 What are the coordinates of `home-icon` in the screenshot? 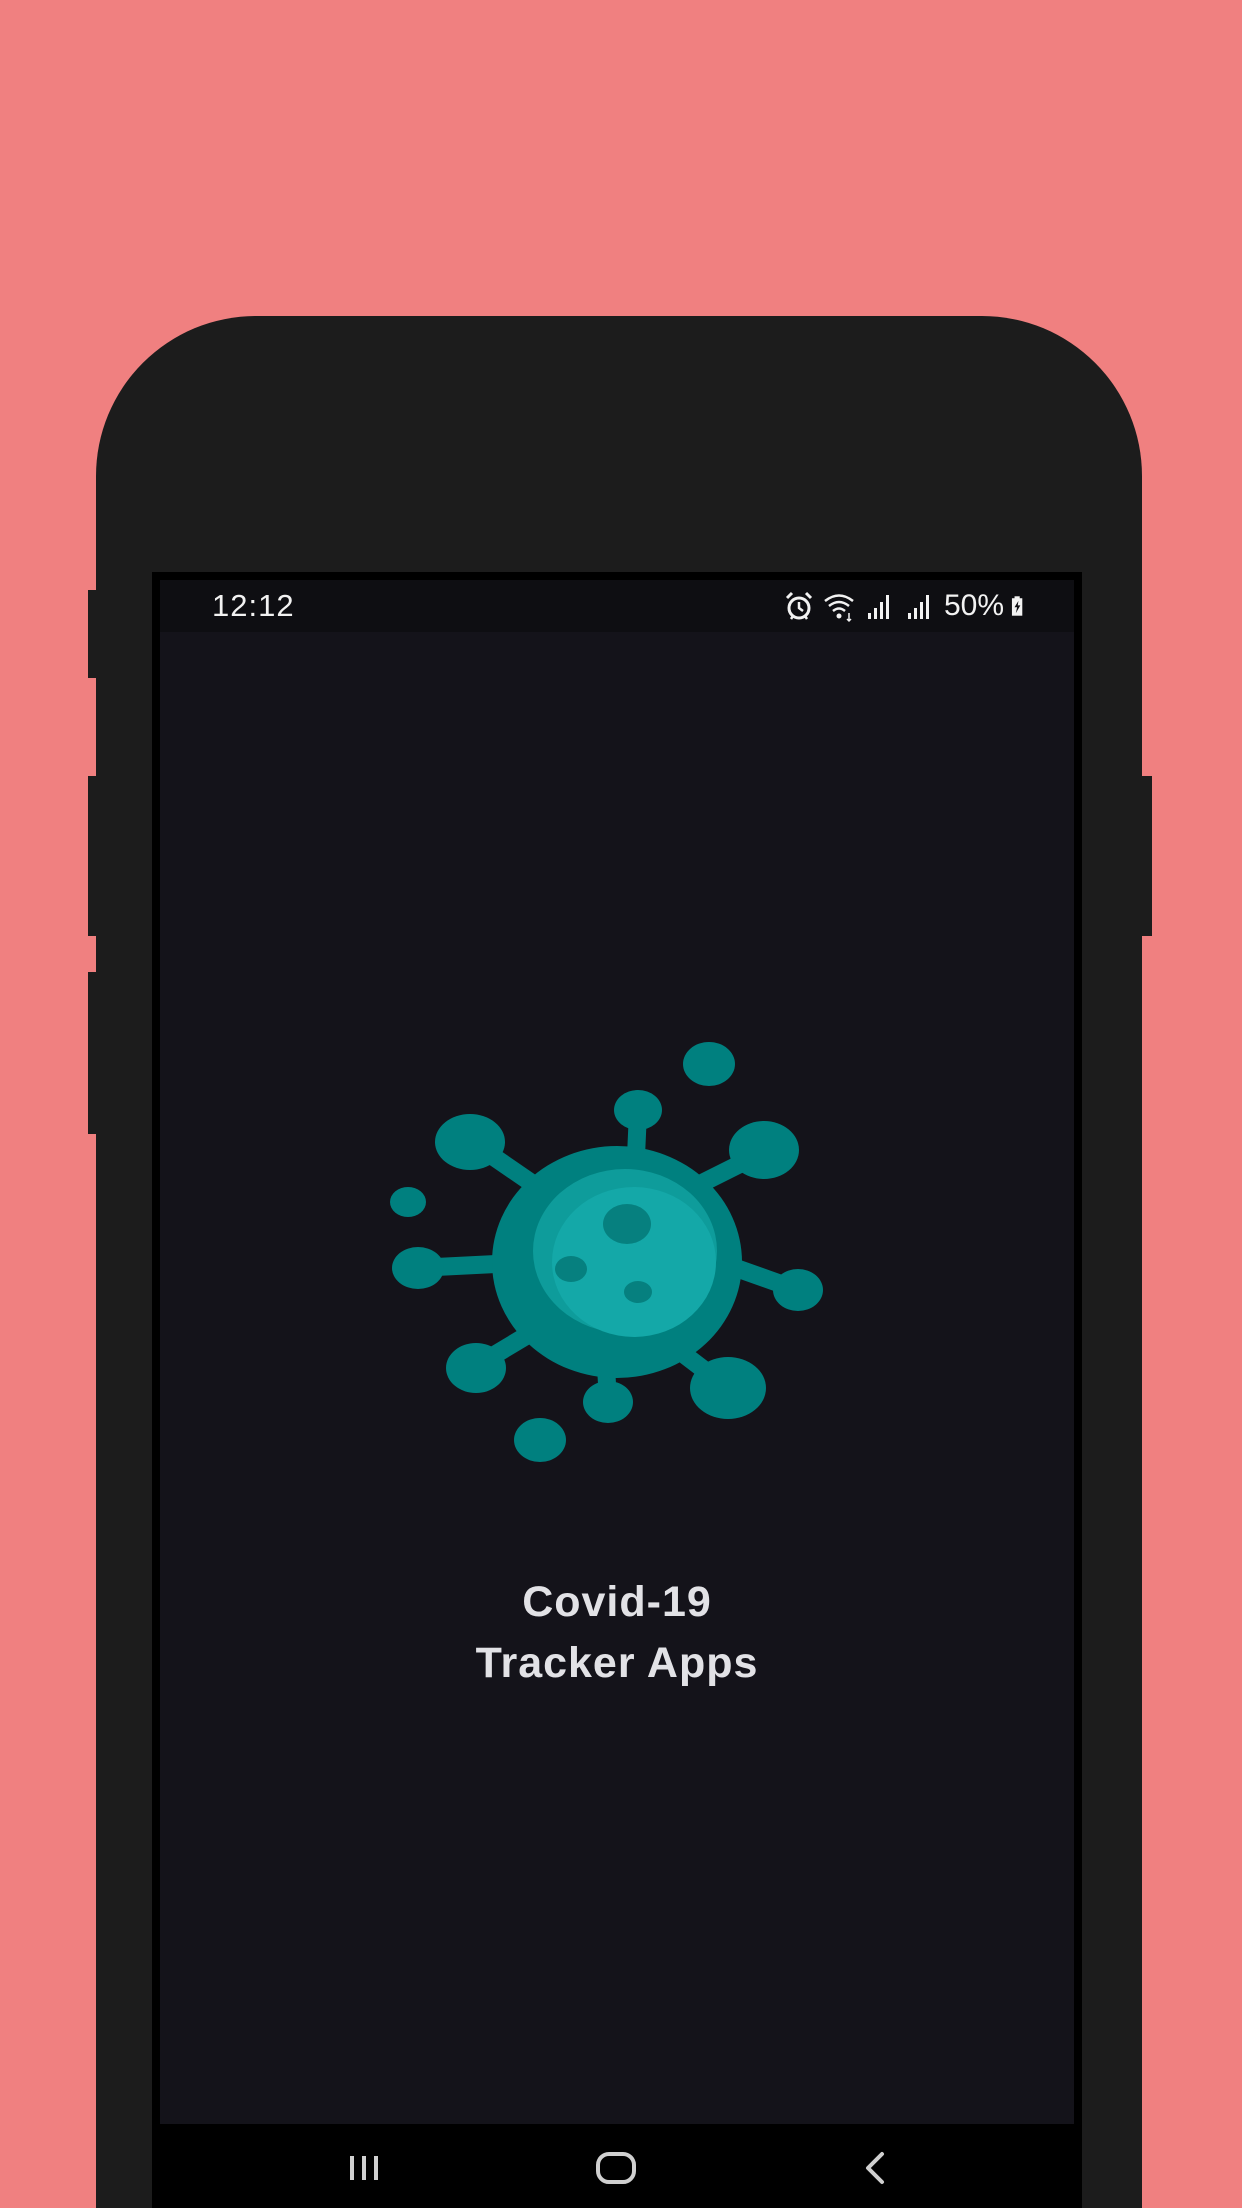 It's located at (616, 2168).